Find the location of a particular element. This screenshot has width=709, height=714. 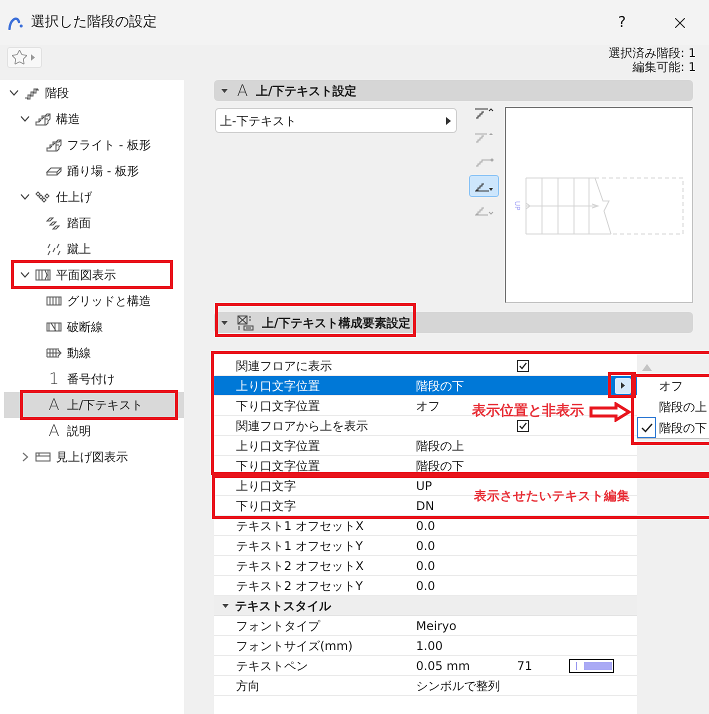

tree-item: 蹴上 is located at coordinates (94, 249).